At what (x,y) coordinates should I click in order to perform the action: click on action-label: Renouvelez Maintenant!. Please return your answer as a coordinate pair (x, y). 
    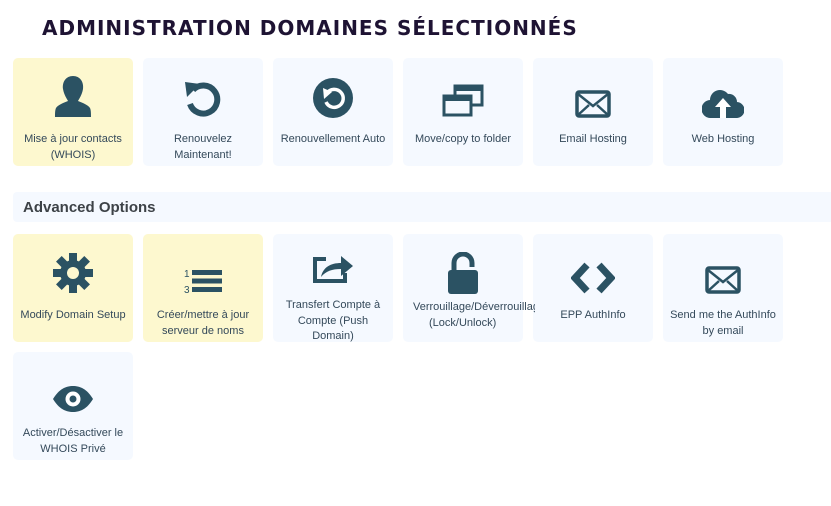
    Looking at the image, I should click on (203, 147).